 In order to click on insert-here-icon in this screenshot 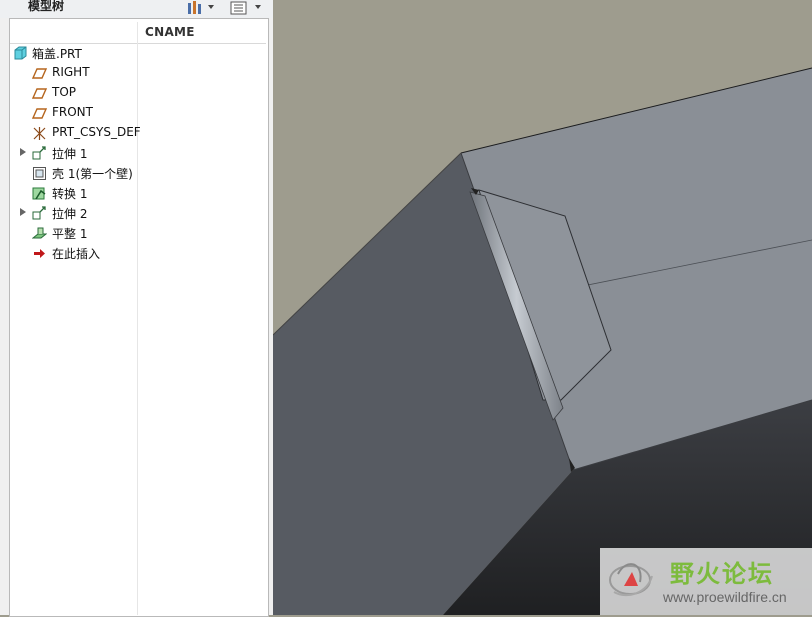, I will do `click(39, 253)`.